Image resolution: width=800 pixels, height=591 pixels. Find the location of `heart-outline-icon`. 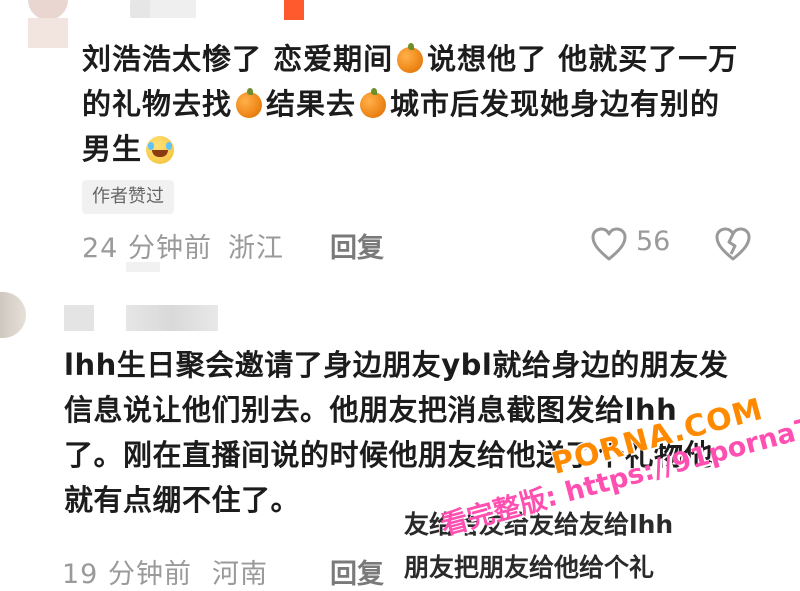

heart-outline-icon is located at coordinates (609, 244).